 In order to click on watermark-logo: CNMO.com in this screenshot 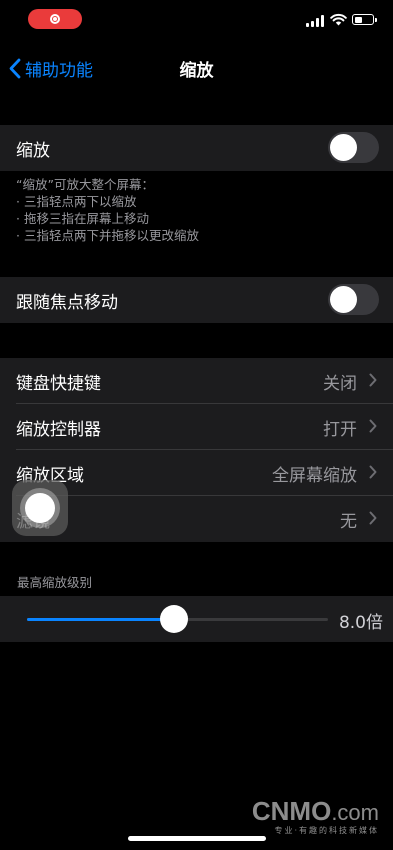, I will do `click(315, 811)`.